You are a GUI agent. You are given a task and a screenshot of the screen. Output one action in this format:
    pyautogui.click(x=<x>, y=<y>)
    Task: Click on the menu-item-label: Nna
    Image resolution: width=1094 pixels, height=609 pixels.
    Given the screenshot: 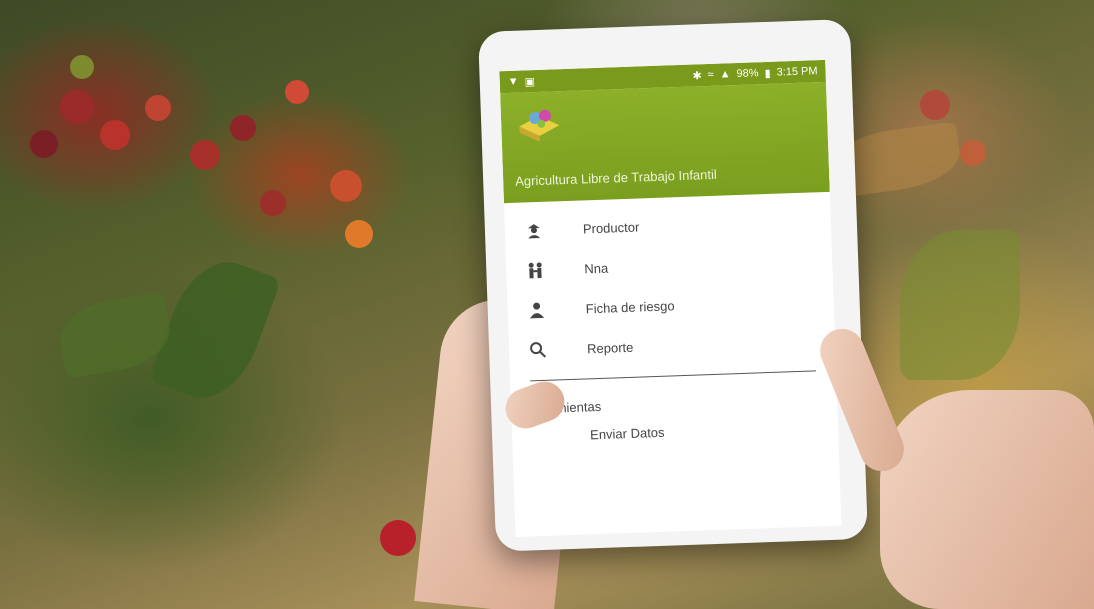 What is the action you would take?
    pyautogui.click(x=596, y=268)
    